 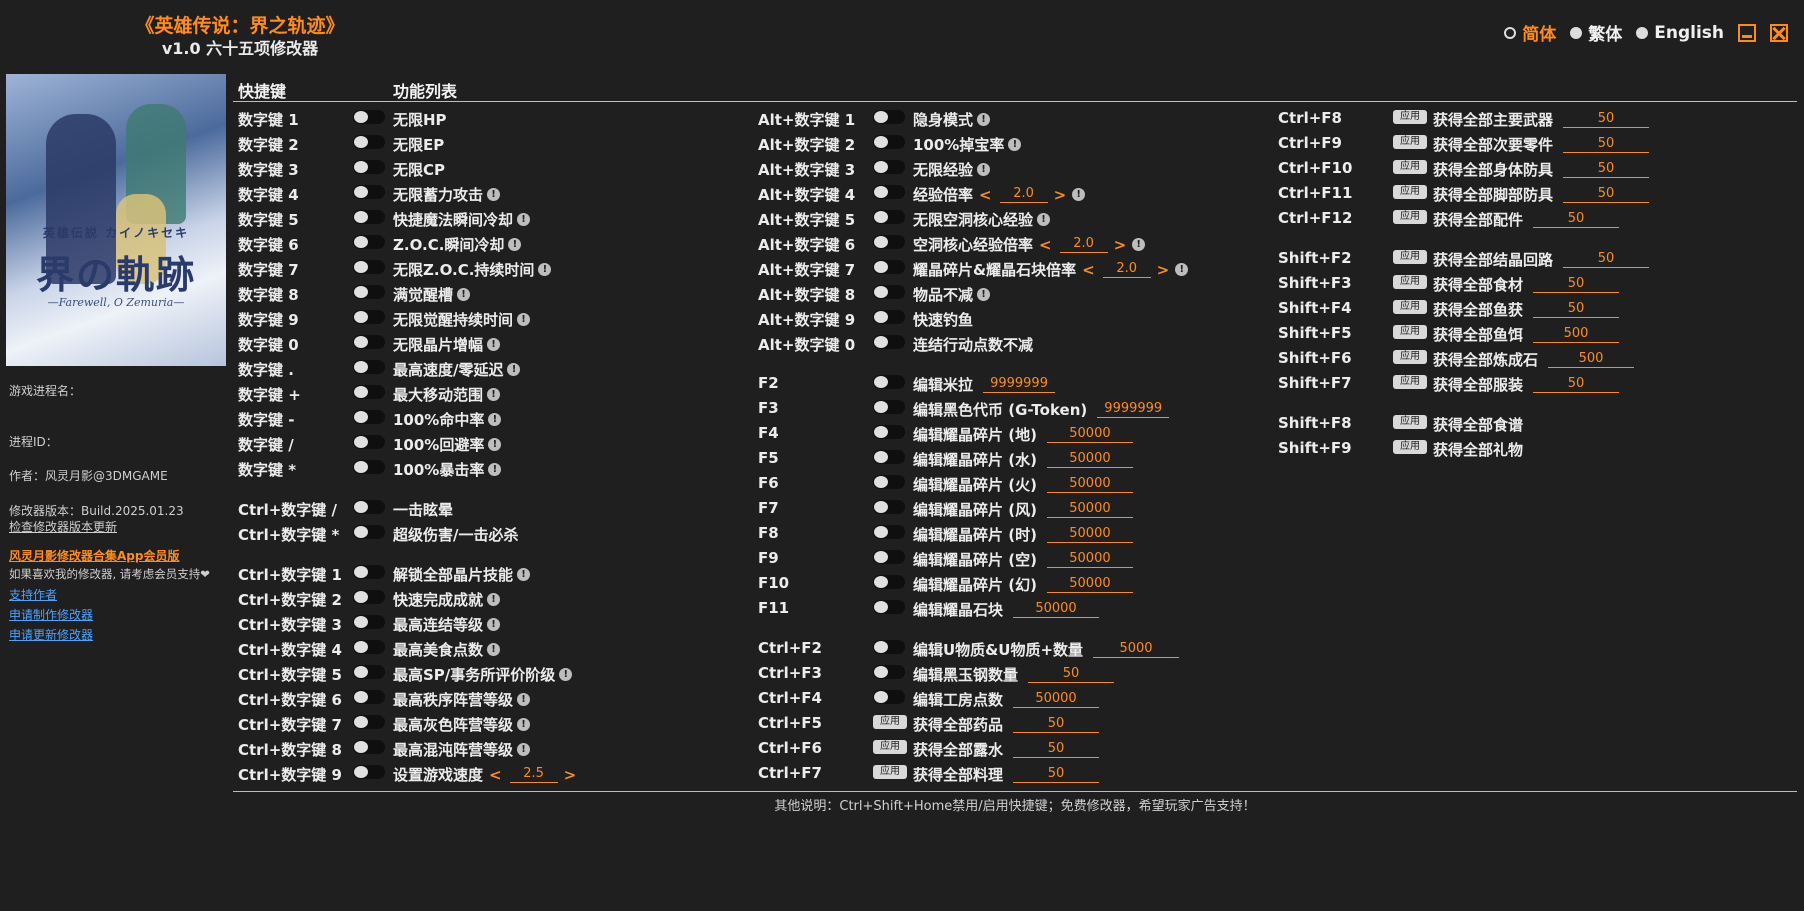 What do you see at coordinates (1596, 32) in the screenshot?
I see `lang-traditional: 繁体` at bounding box center [1596, 32].